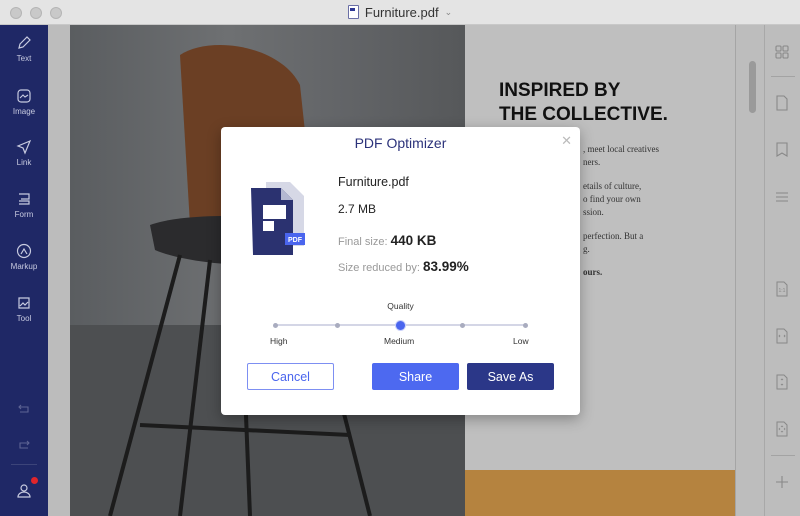 The width and height of the screenshot is (800, 516). I want to click on final-size-row: Final size: 440 KB, so click(387, 240).